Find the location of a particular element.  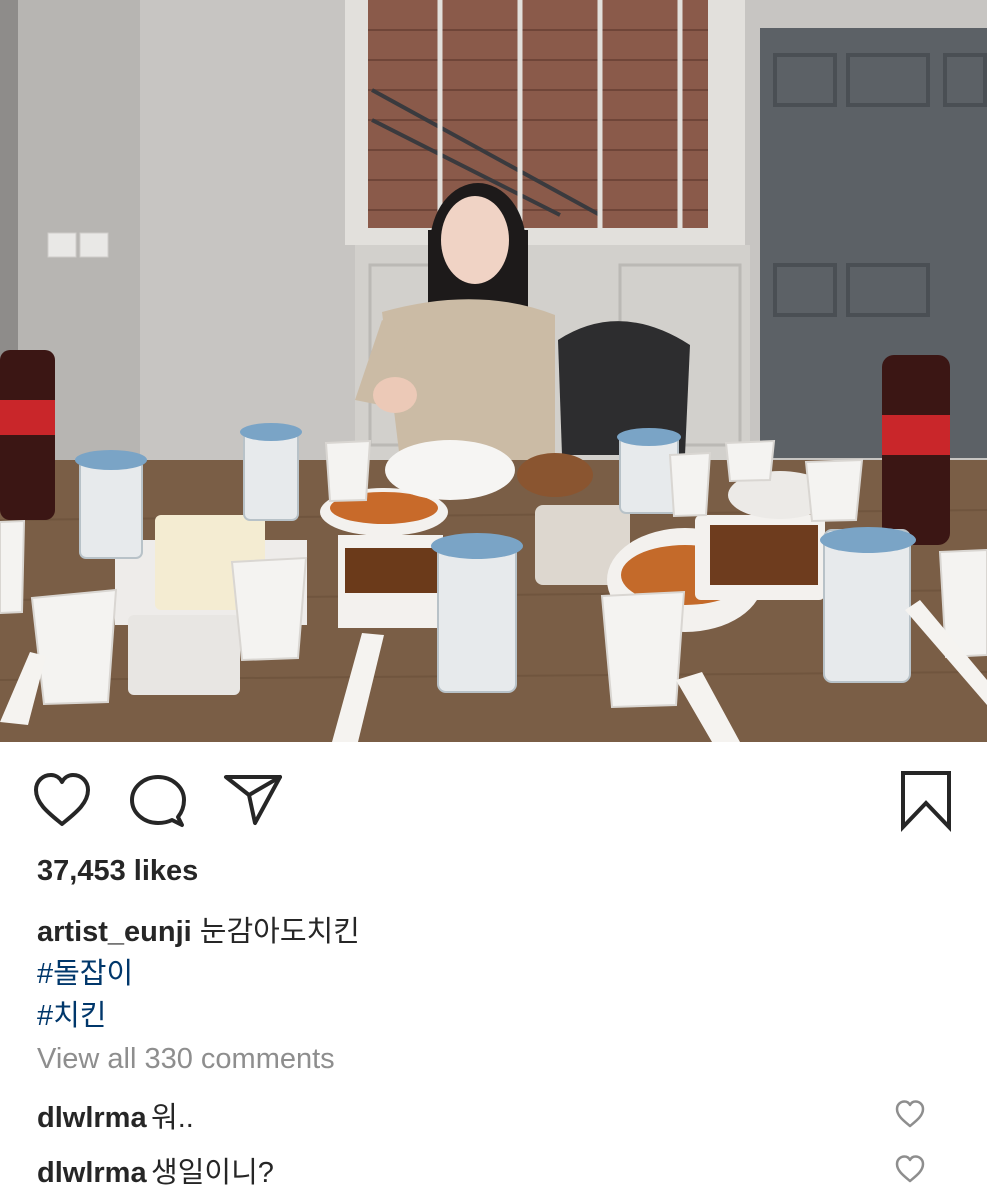

save-button is located at coordinates (926, 801).